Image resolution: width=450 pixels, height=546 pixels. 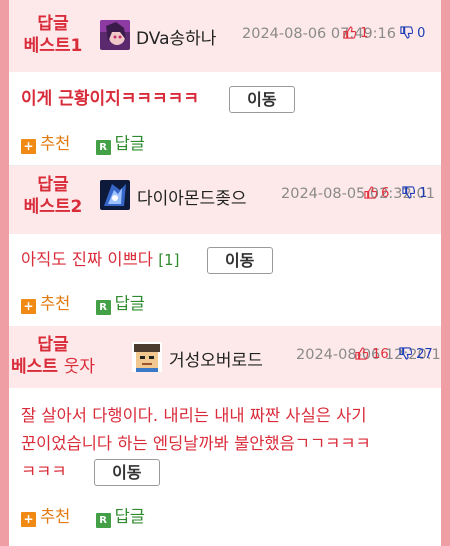 I want to click on upvote-count: 6, so click(x=385, y=193).